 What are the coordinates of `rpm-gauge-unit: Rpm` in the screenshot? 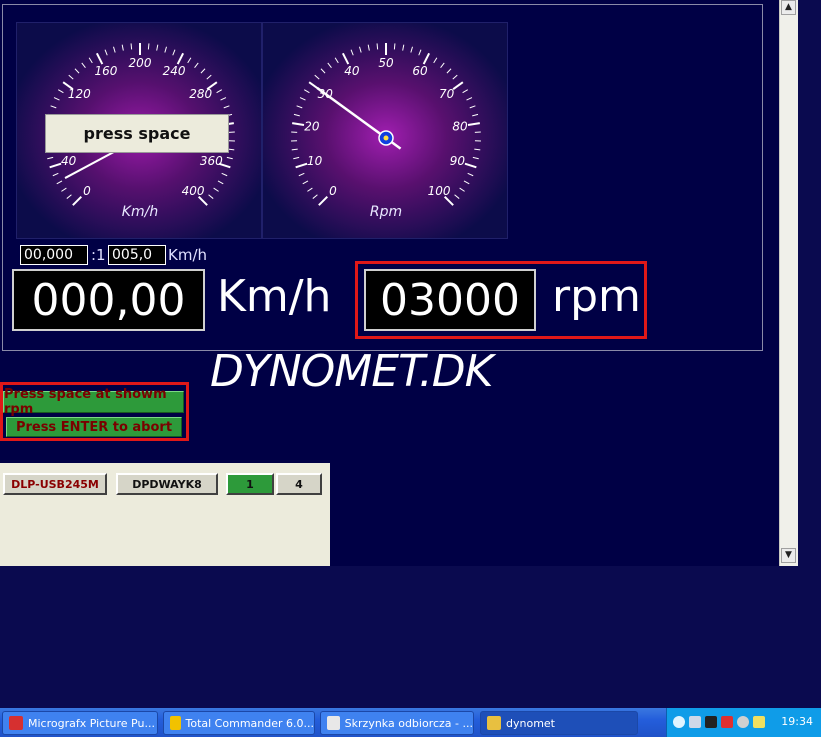 It's located at (386, 212).